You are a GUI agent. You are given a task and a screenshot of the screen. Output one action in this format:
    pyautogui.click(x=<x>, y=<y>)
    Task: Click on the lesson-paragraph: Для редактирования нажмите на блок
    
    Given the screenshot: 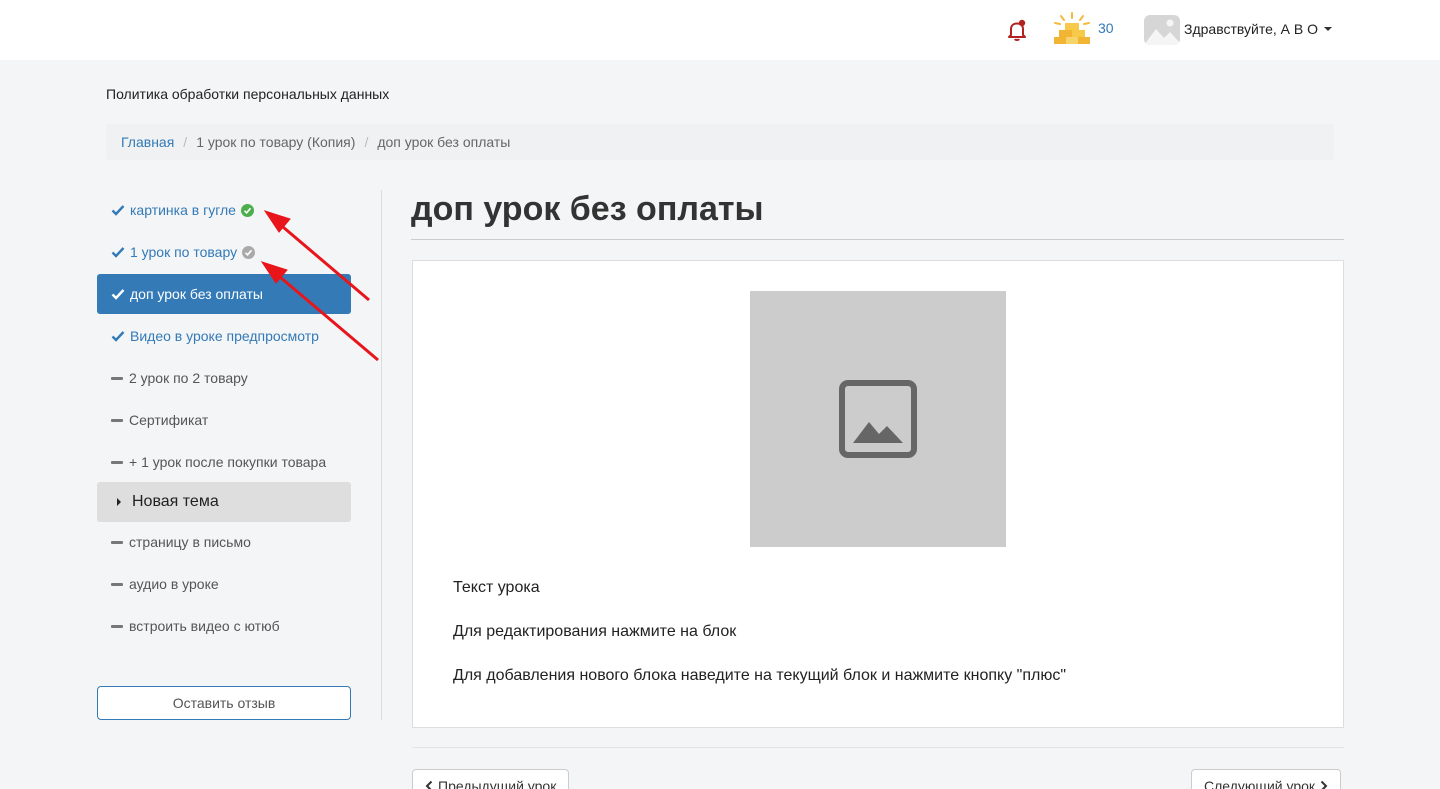 What is the action you would take?
    pyautogui.click(x=595, y=631)
    